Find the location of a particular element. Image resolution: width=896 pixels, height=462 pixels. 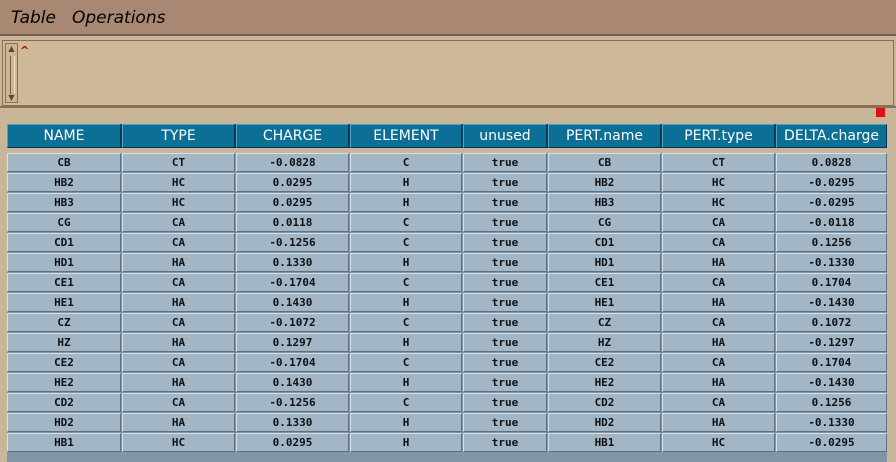

column-header-element: ELEMENT is located at coordinates (406, 136).